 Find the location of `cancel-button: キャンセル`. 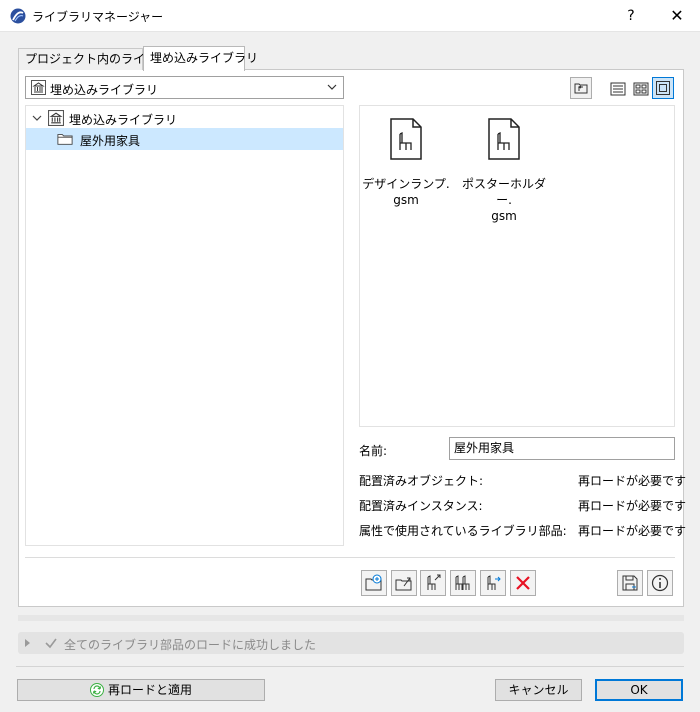

cancel-button: キャンセル is located at coordinates (538, 690).